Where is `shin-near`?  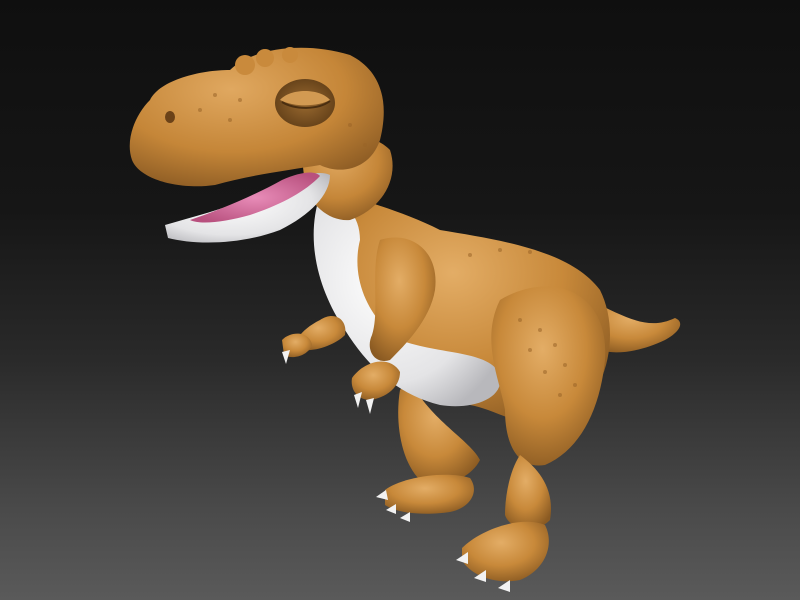 shin-near is located at coordinates (528, 492).